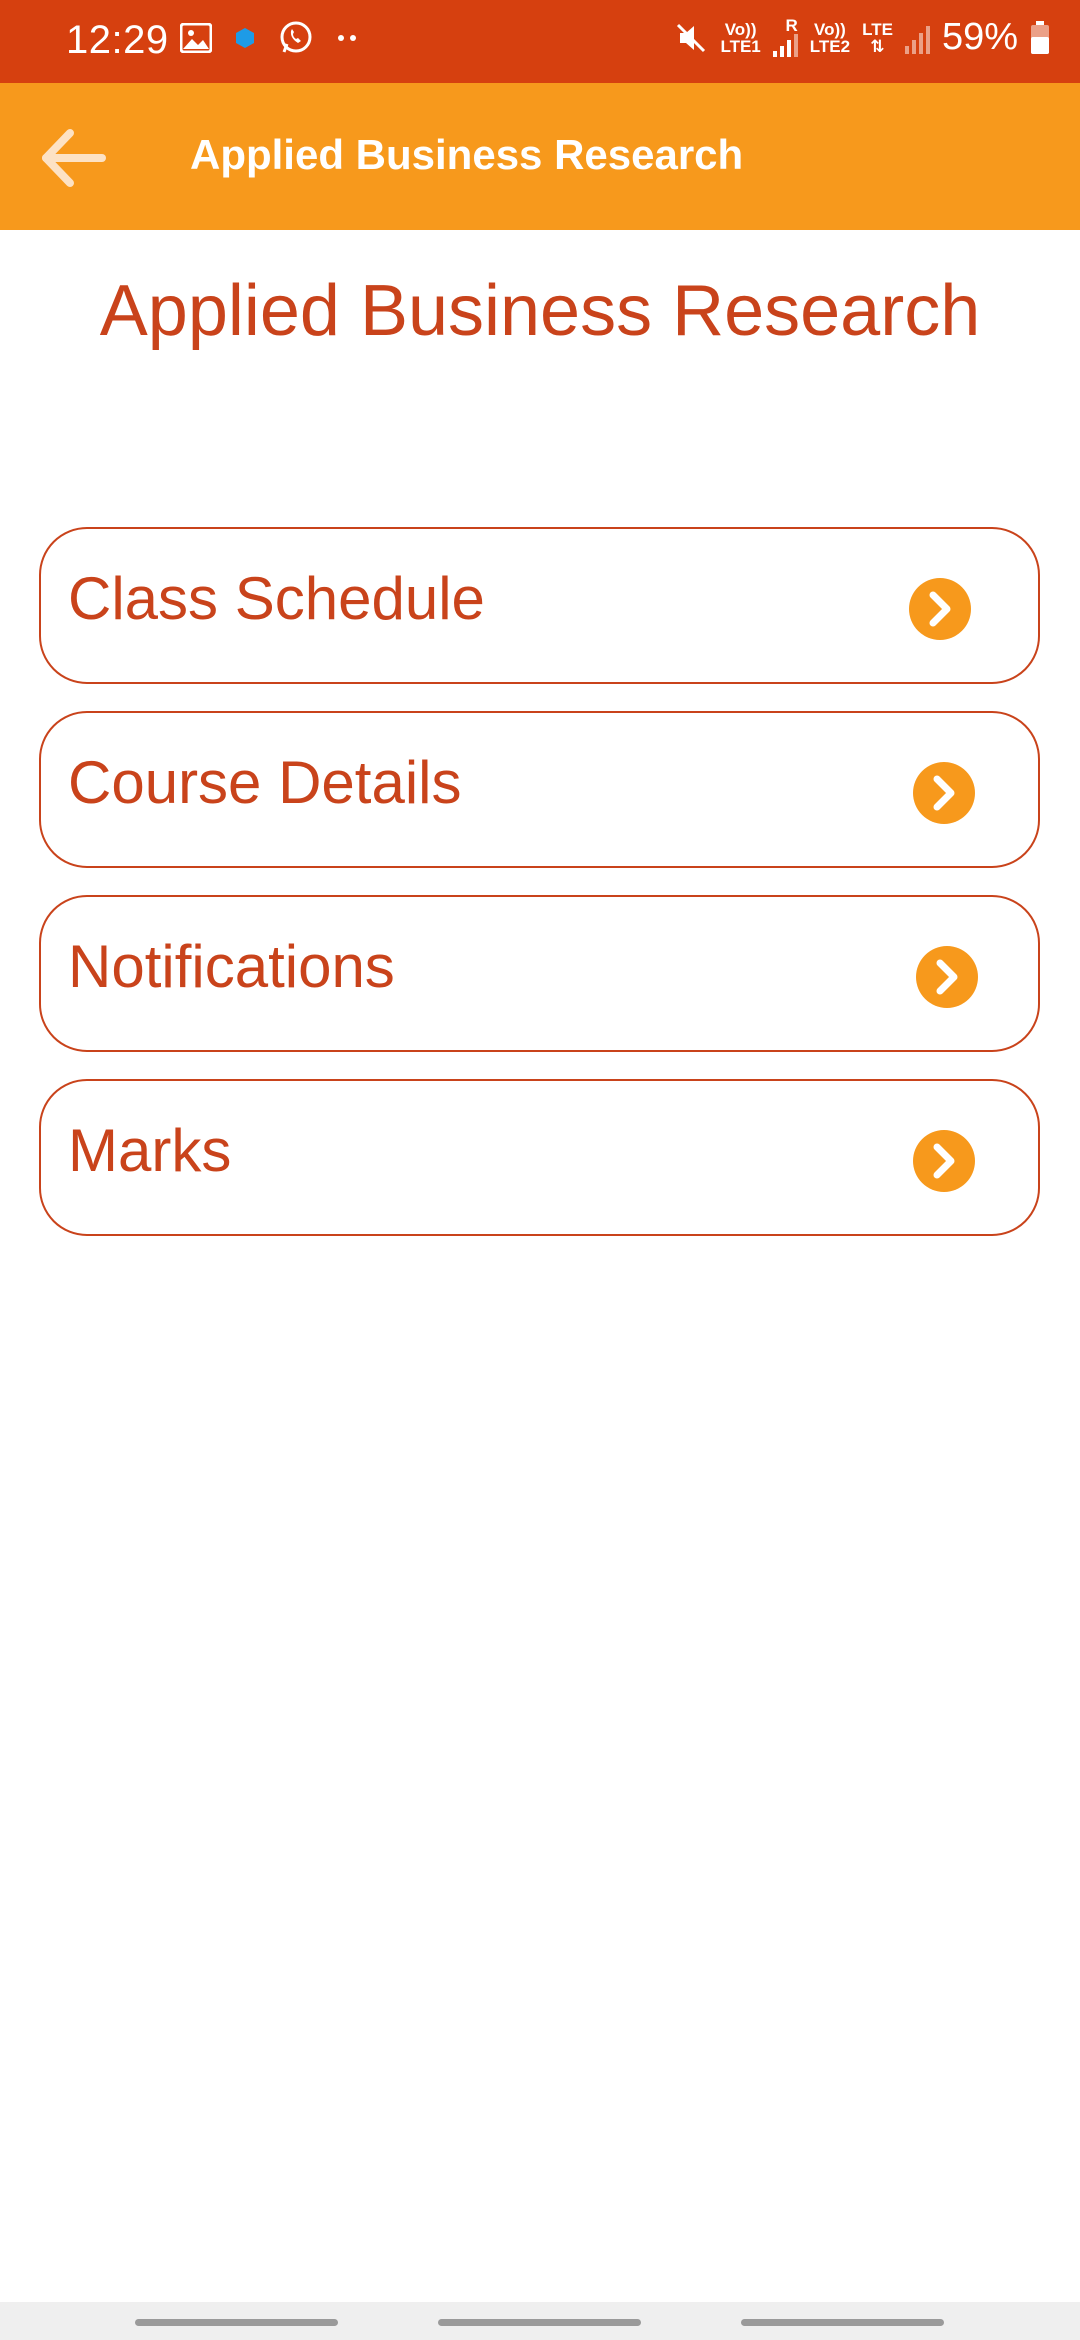  I want to click on app-bar-title: Applied Business Research, so click(467, 154).